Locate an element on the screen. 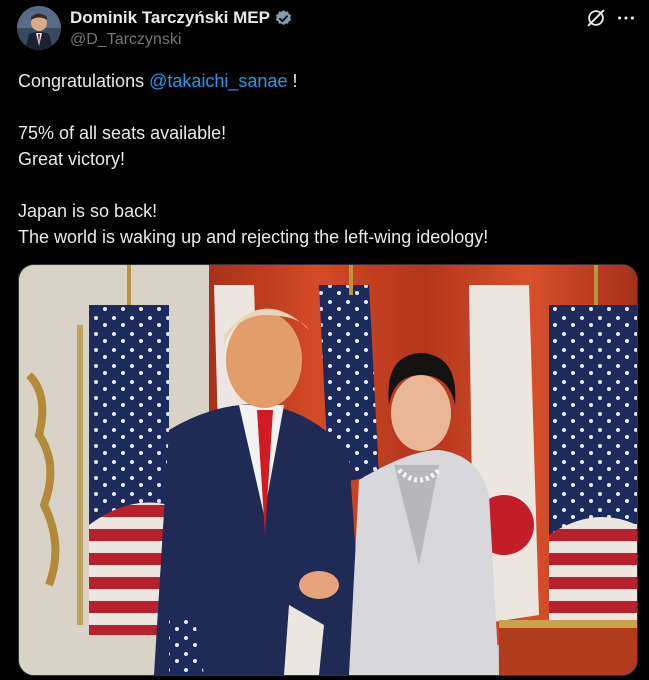  avatar is located at coordinates (39, 28).